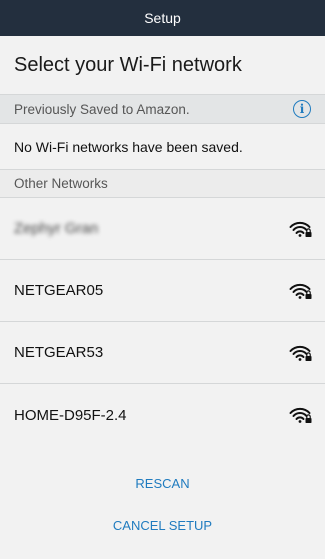 This screenshot has width=325, height=559. I want to click on network-name: NETGEAR53, so click(59, 352).